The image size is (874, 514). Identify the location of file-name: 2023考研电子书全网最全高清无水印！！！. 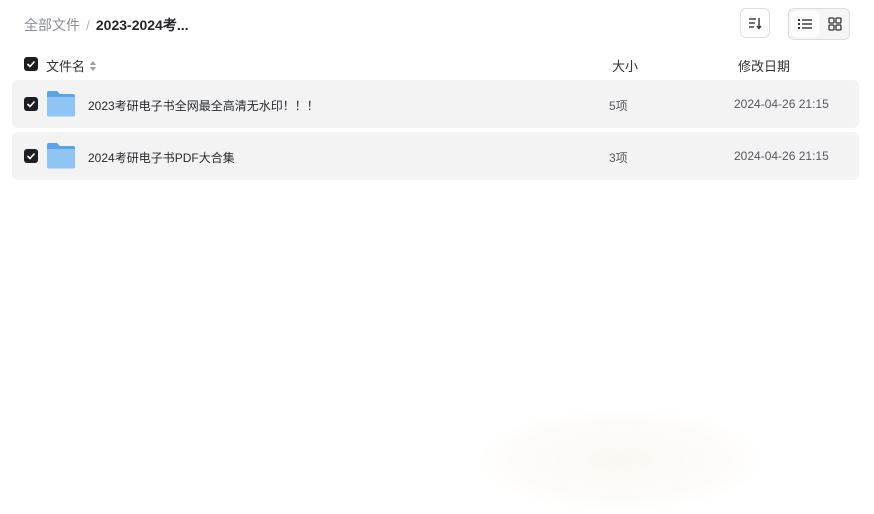
(203, 105).